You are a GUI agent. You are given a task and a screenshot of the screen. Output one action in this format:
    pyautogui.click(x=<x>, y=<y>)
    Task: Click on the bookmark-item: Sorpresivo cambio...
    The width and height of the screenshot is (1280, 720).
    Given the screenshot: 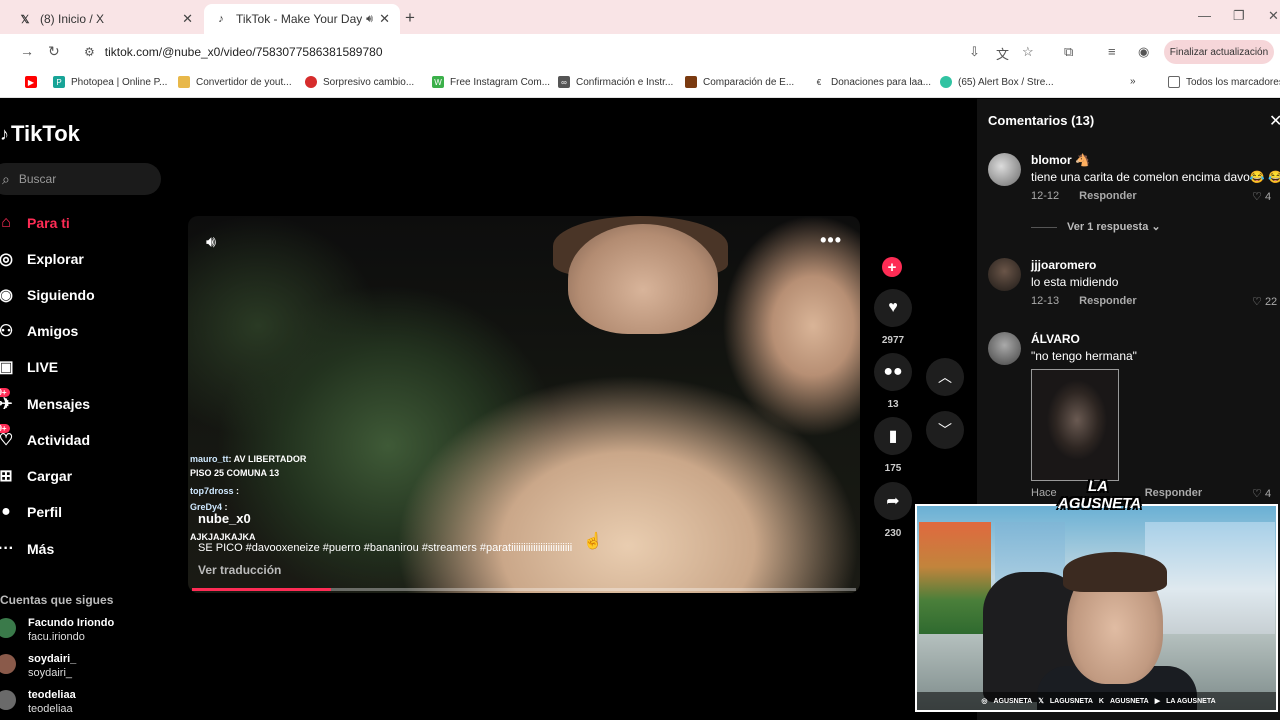 What is the action you would take?
    pyautogui.click(x=359, y=82)
    